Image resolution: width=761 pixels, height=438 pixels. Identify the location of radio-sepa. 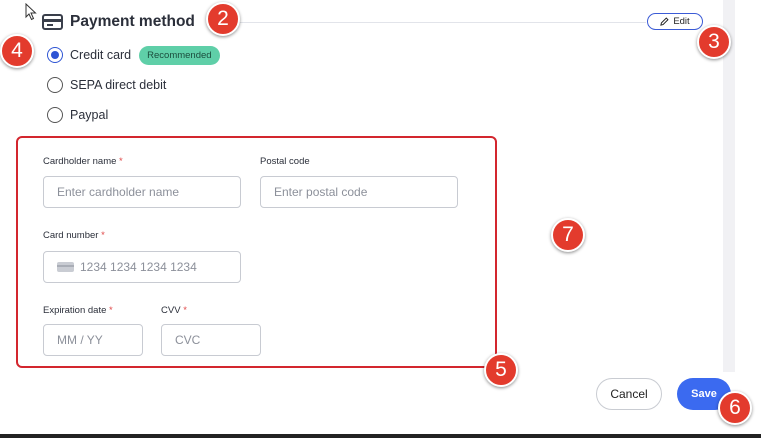
(55, 85).